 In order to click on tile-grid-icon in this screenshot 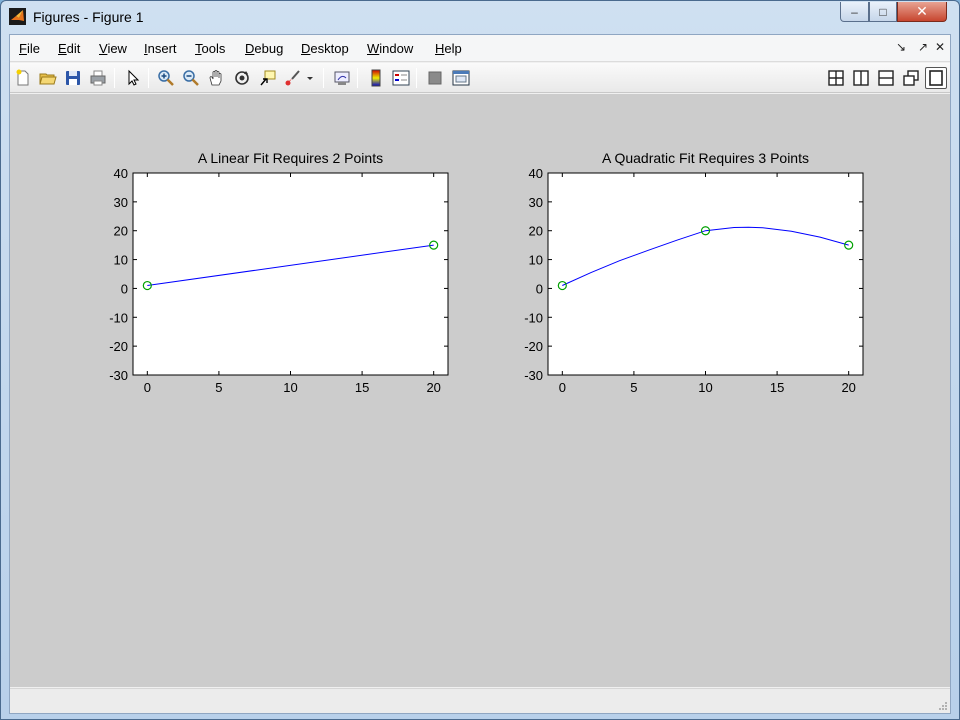, I will do `click(836, 78)`.